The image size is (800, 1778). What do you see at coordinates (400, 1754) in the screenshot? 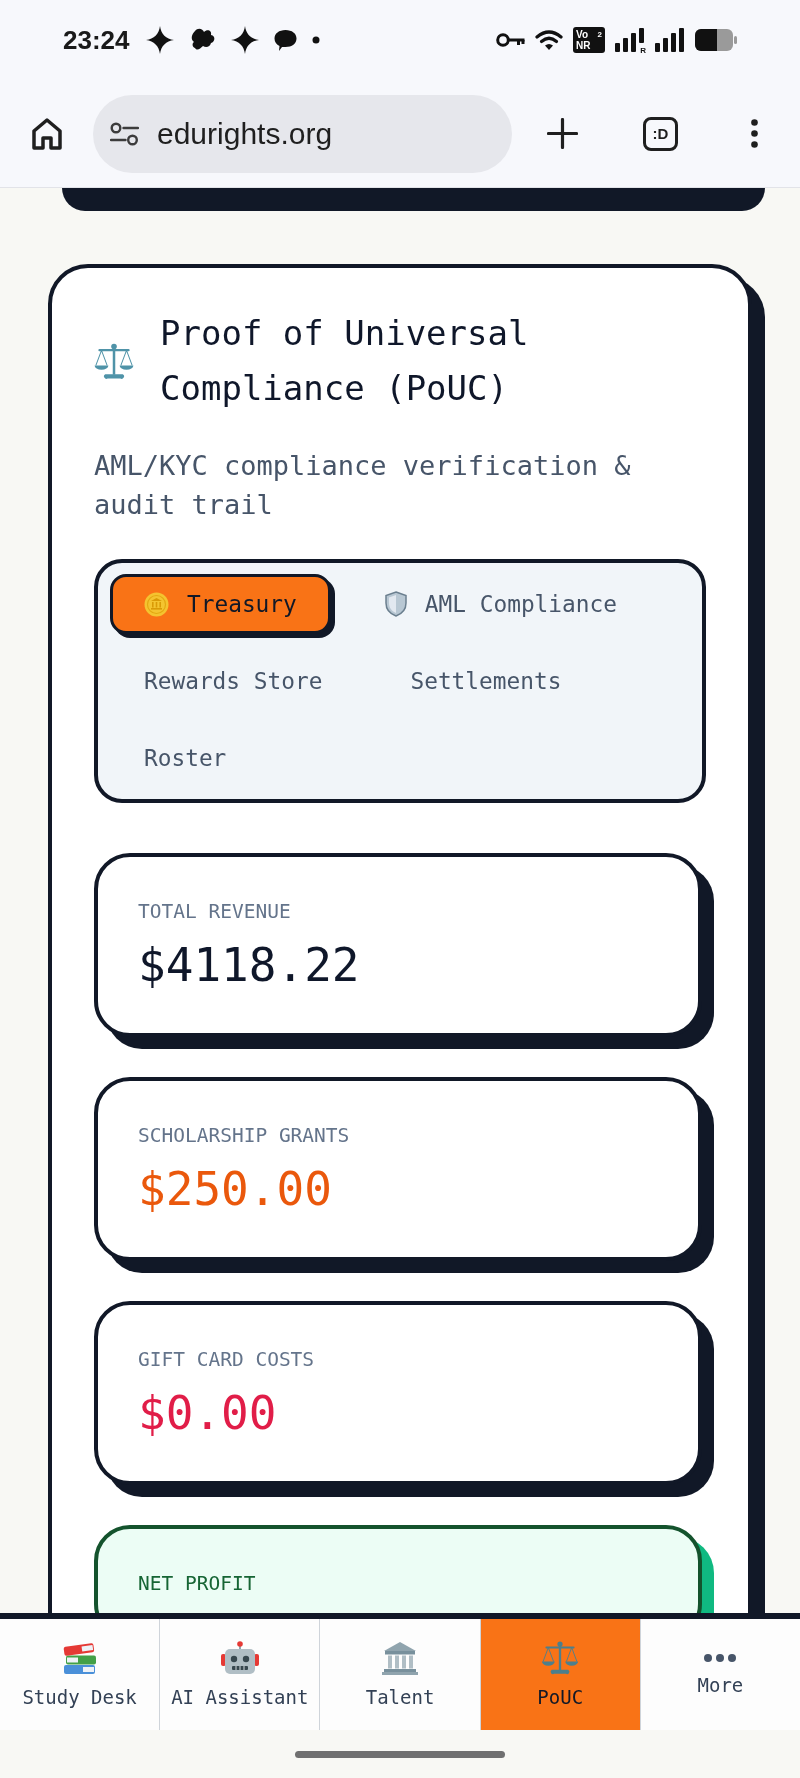
I see `gesture-handle` at bounding box center [400, 1754].